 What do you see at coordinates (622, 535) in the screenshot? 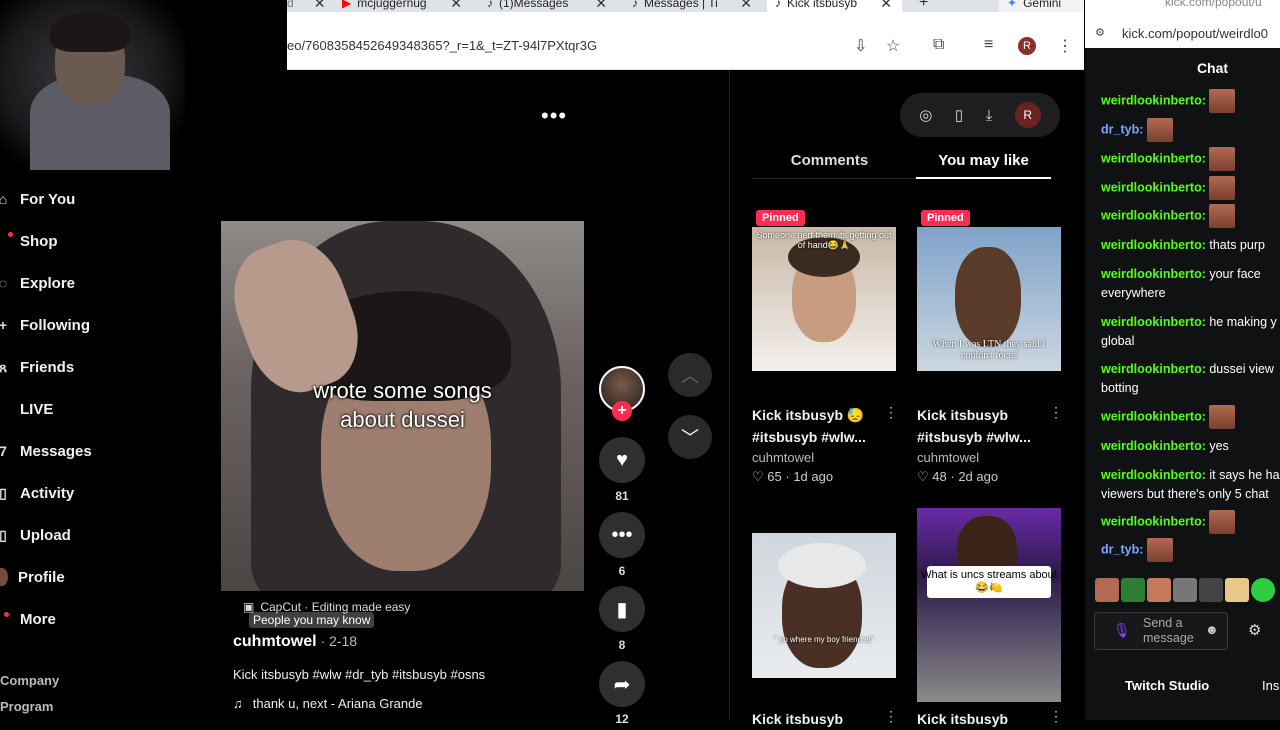
I see `comment-button: •••` at bounding box center [622, 535].